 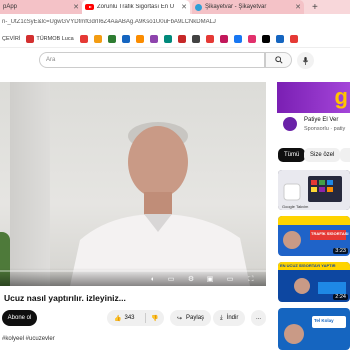 What do you see at coordinates (55, 38) in the screenshot?
I see `bookmark-label: TÜRMOB Luca` at bounding box center [55, 38].